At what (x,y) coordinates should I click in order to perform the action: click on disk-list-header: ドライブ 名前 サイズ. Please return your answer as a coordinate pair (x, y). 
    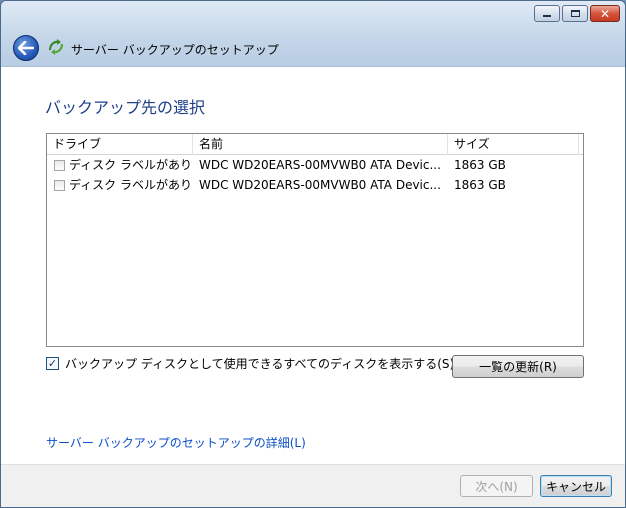
    Looking at the image, I should click on (315, 144).